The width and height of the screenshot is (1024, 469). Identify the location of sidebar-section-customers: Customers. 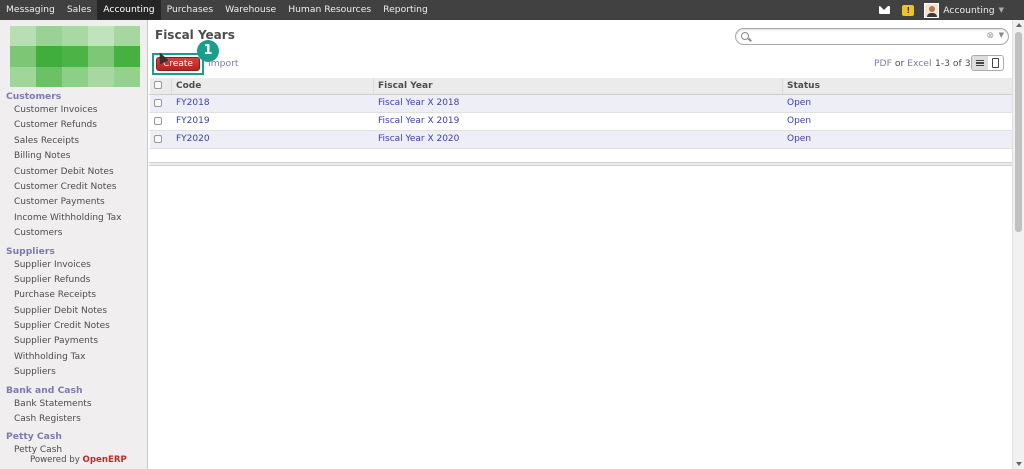
(74, 96).